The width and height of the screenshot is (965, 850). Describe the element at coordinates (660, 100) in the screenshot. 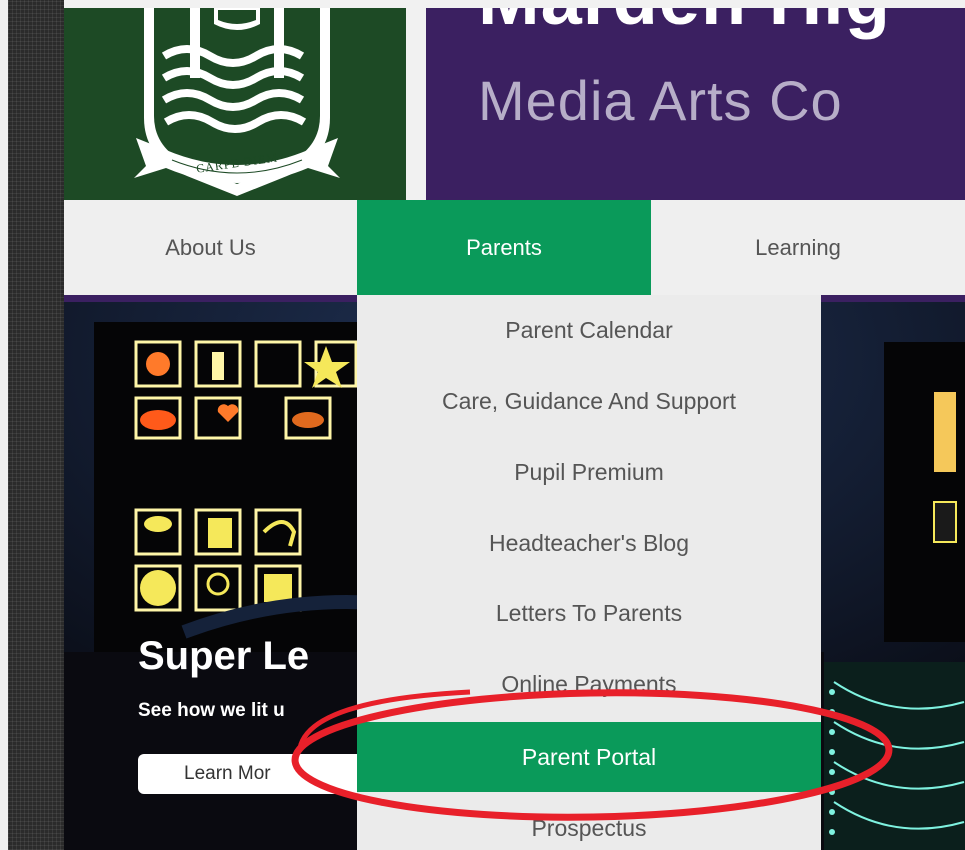

I see `school-subtitle: Media Arts Co` at that location.